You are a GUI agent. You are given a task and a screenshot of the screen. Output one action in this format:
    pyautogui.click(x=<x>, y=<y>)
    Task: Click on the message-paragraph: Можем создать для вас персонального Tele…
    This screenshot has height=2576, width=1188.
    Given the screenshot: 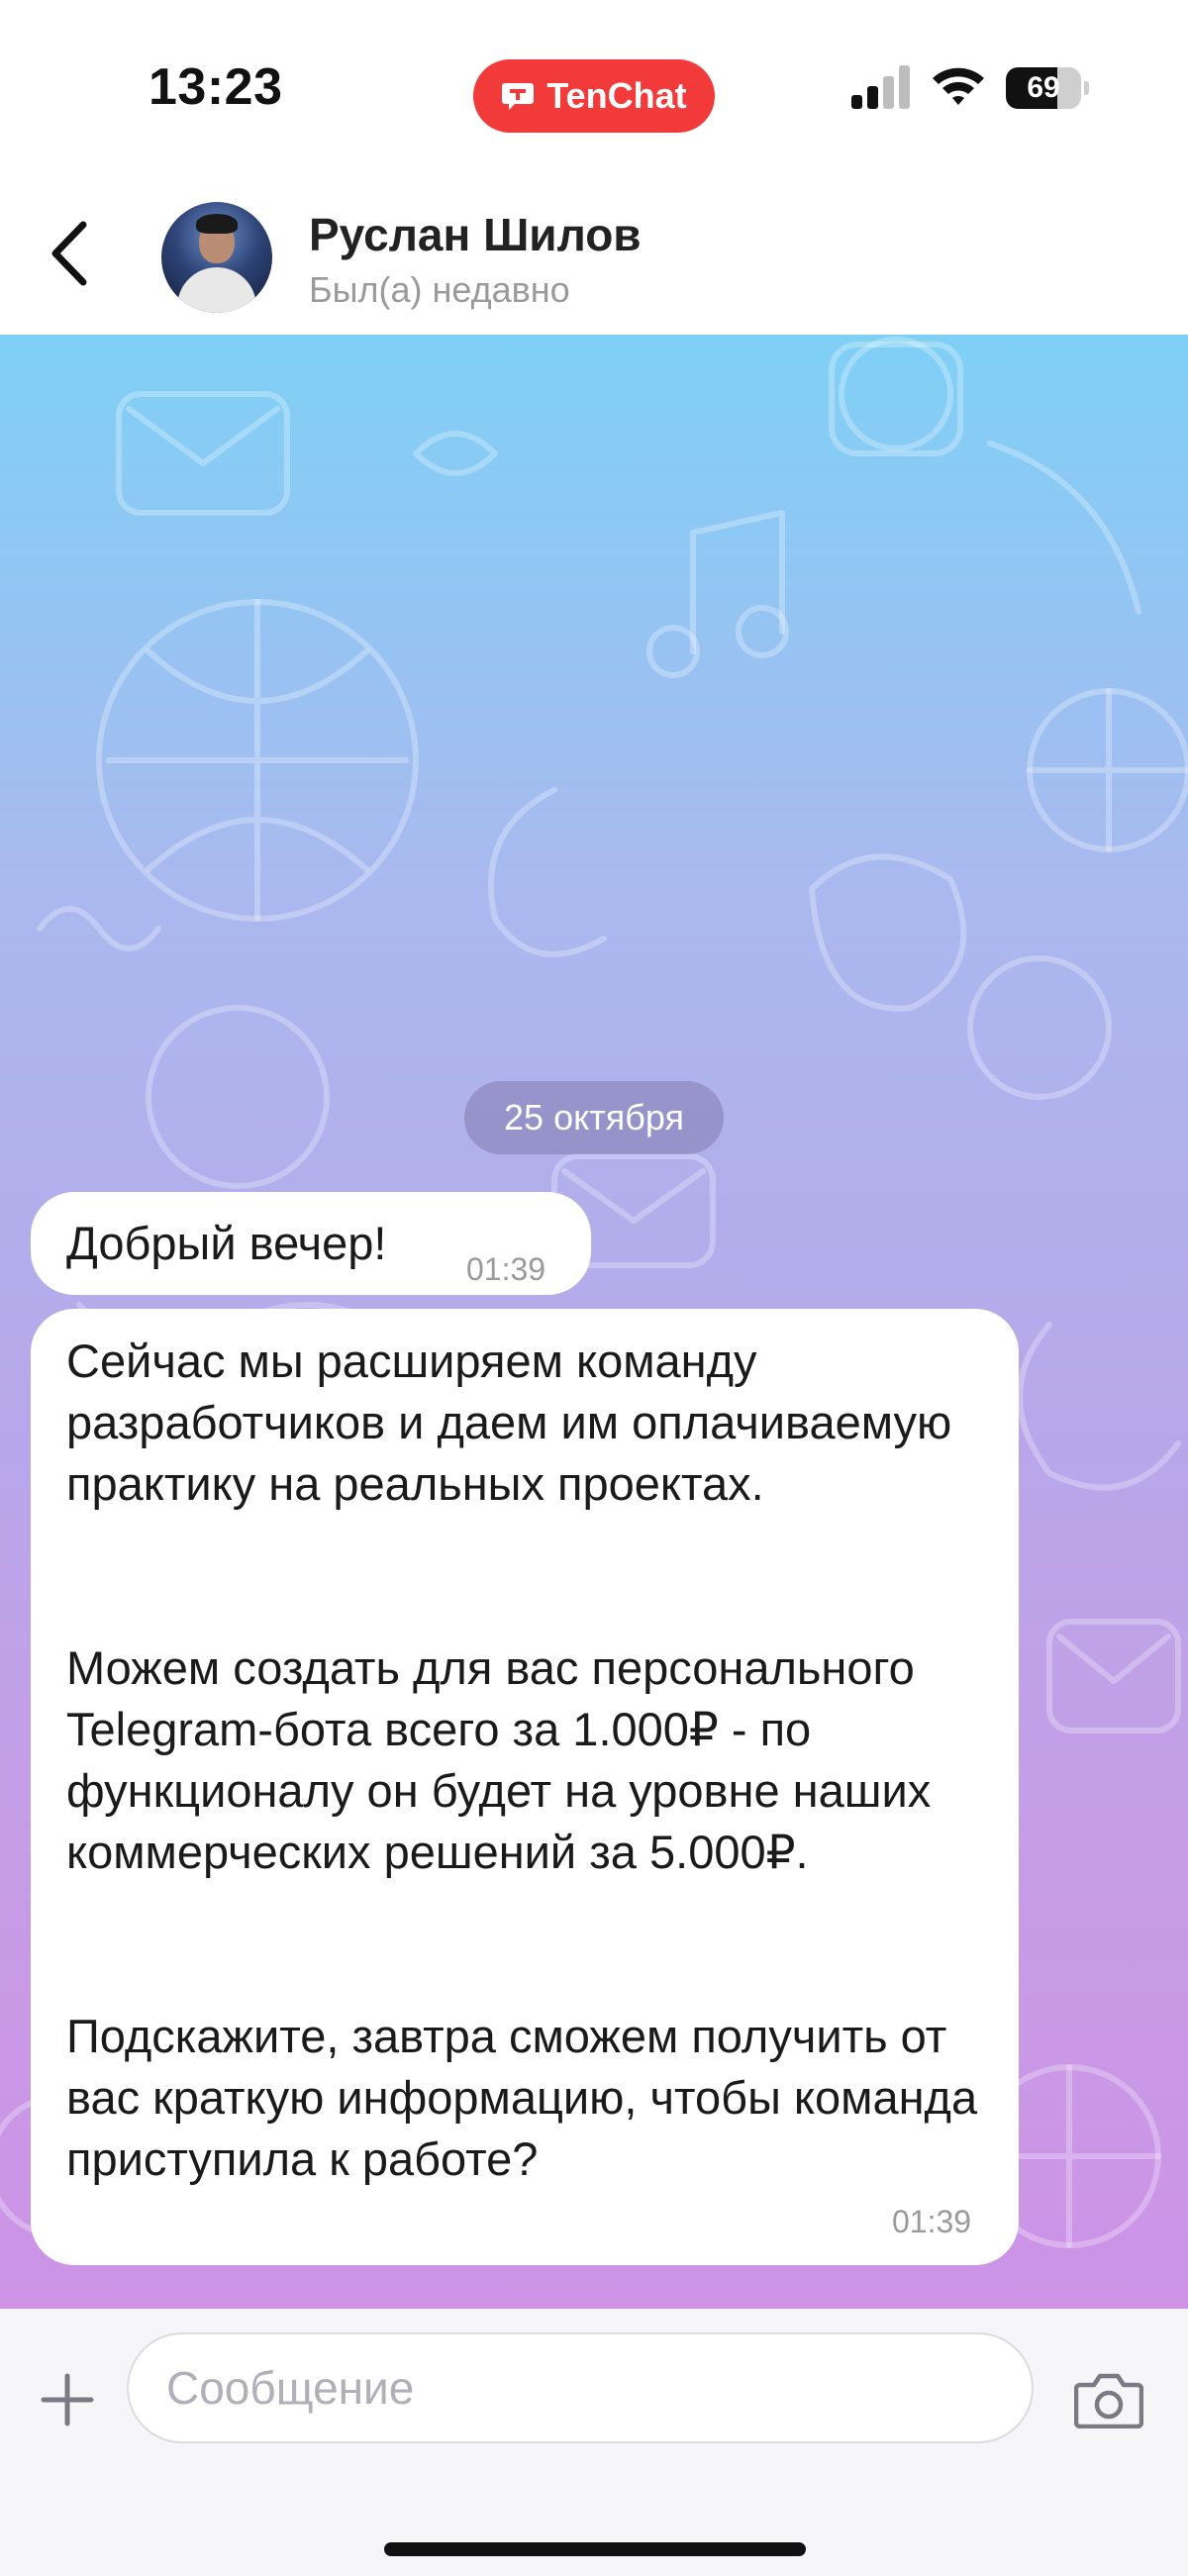 What is the action you would take?
    pyautogui.click(x=499, y=1760)
    